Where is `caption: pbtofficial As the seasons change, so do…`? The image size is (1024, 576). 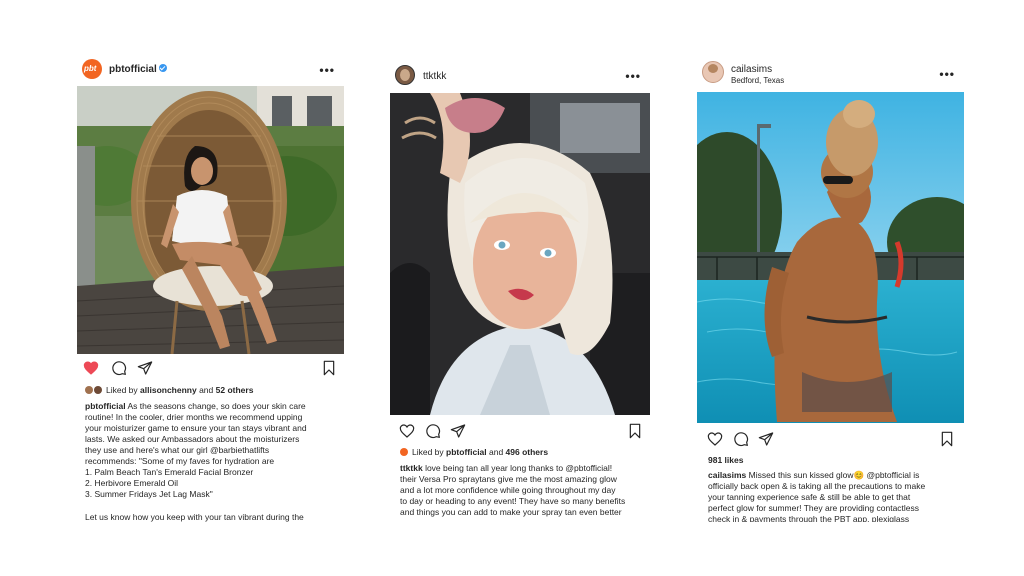
caption: pbtofficial As the seasons change, so do… is located at coordinates (196, 461).